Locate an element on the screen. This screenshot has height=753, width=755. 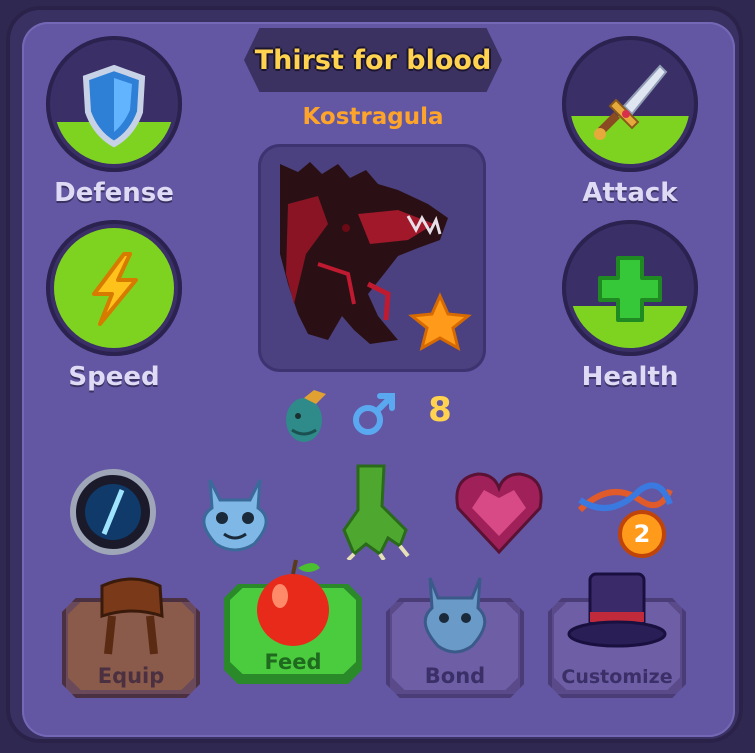
claw-slot is located at coordinates (373, 511).